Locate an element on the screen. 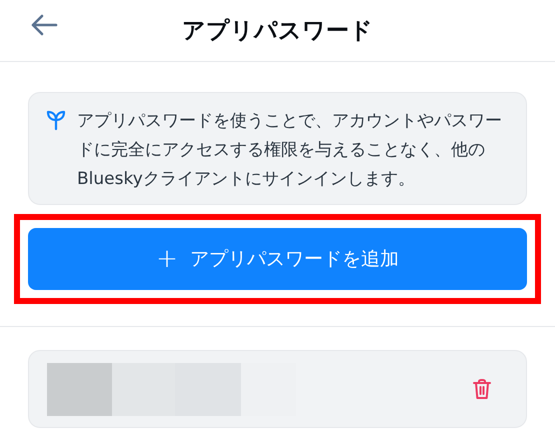  info-text: アプリパスワードを使うことで、アカウントやパスワードに完全にアクセスする権限を与えることなく、他のBlueskyクライアントにサインインします。 is located at coordinates (290, 150).